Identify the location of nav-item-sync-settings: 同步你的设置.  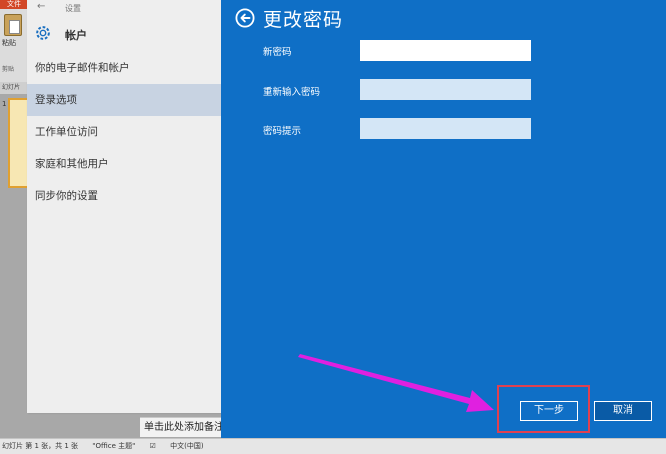
(124, 196).